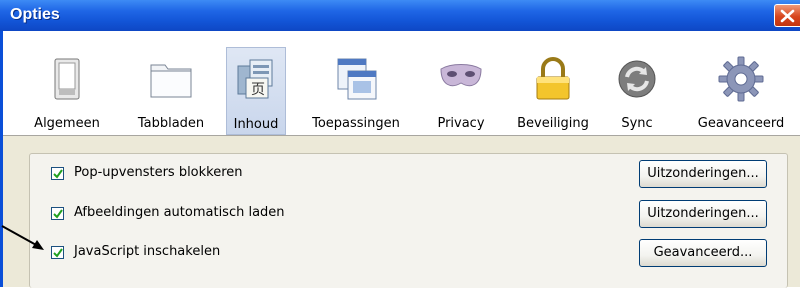  Describe the element at coordinates (171, 81) in the screenshot. I see `folder-tabs-icon` at that location.